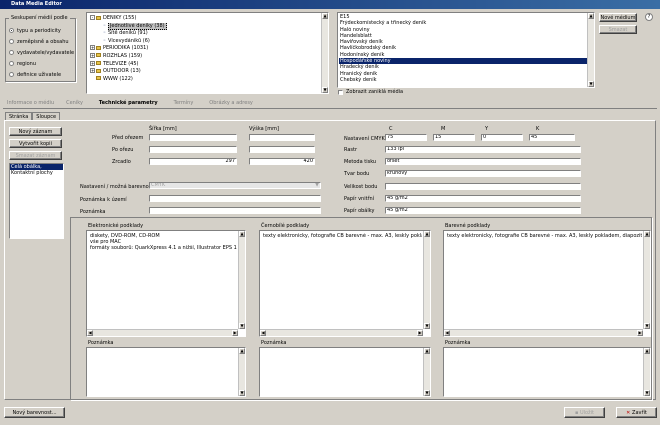 The height and width of the screenshot is (425, 660). Describe the element at coordinates (204, 72) in the screenshot. I see `tree-item: + OUTDOOR (13)` at that location.